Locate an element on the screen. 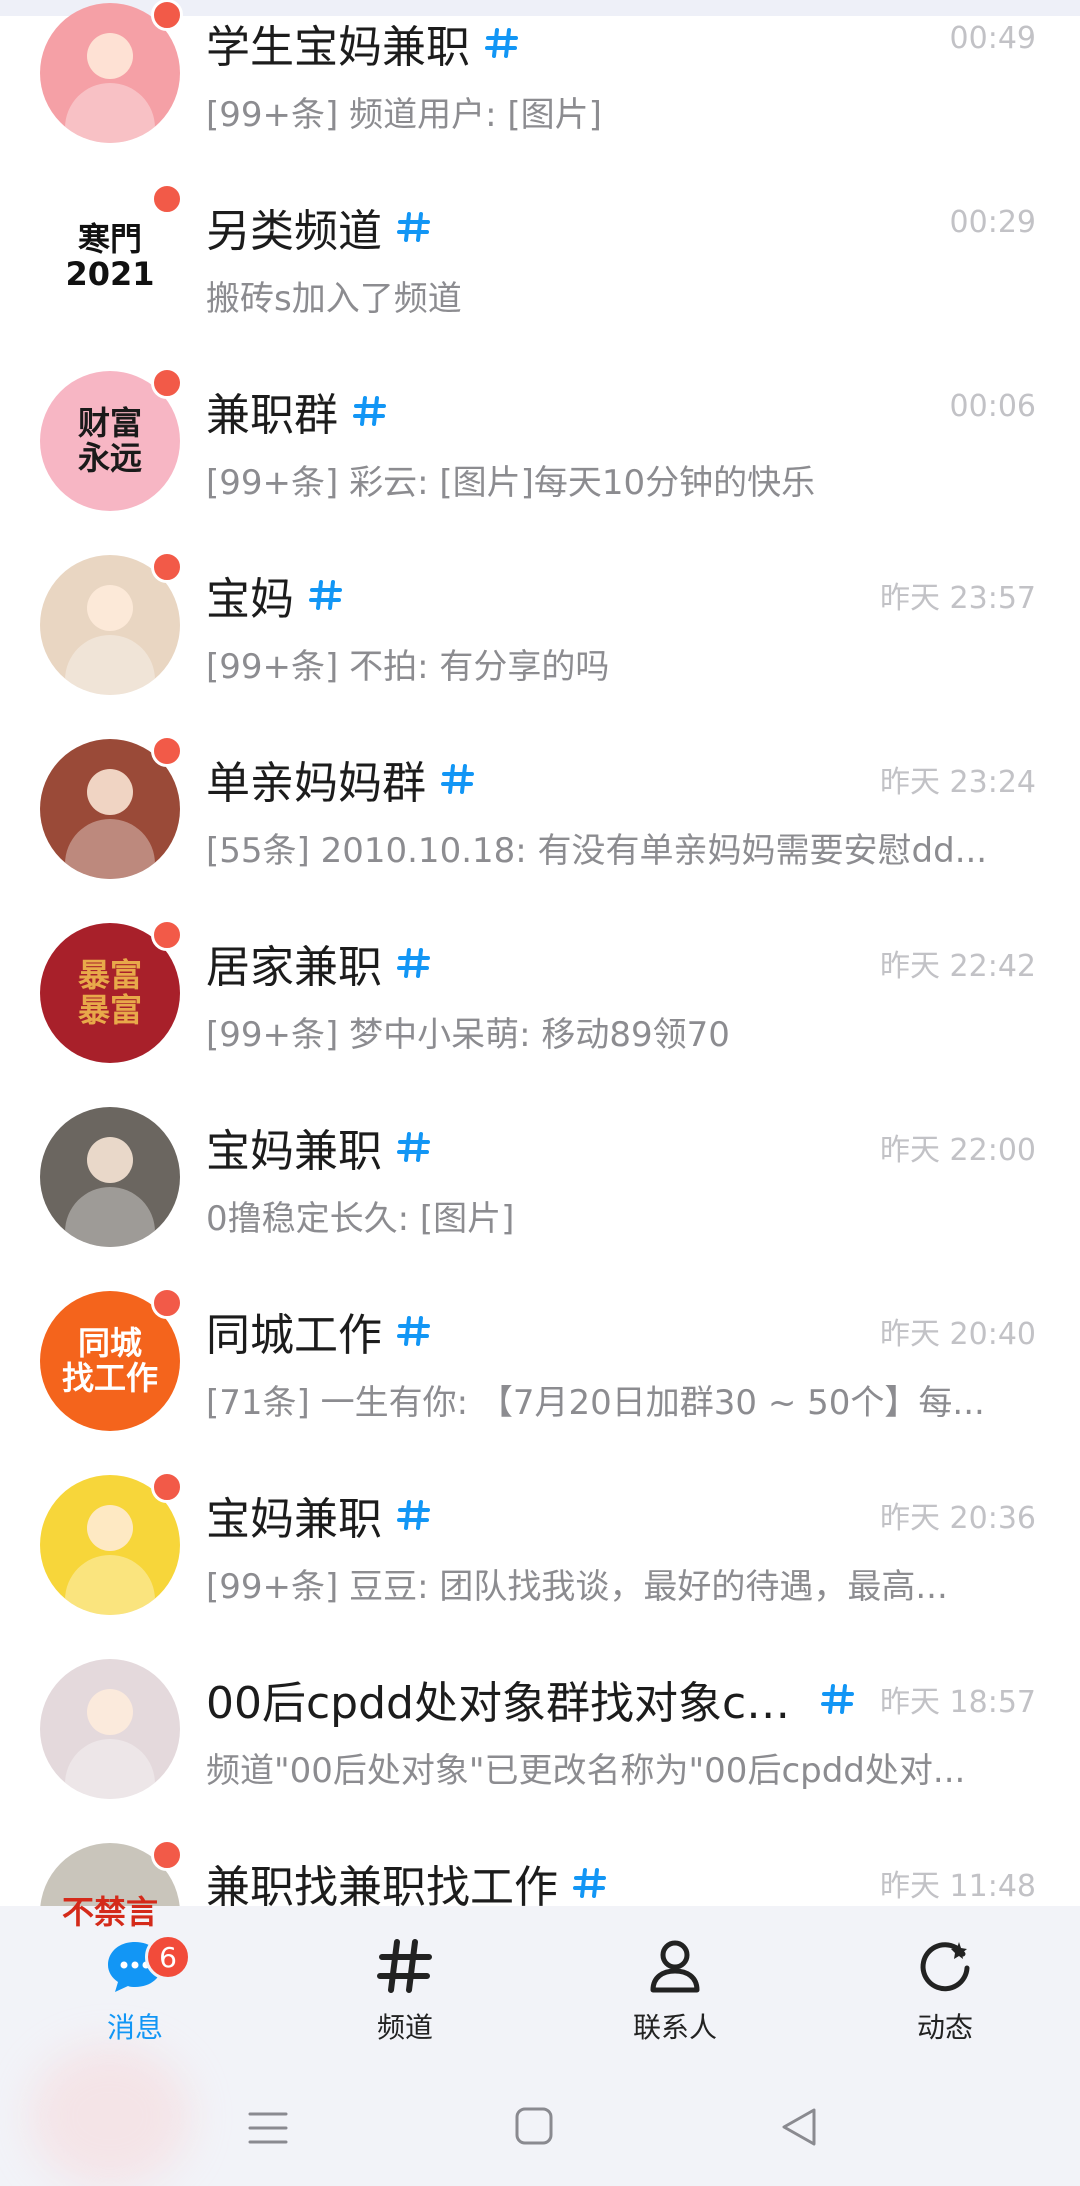  channel-time: 昨天 23:57 is located at coordinates (958, 598).